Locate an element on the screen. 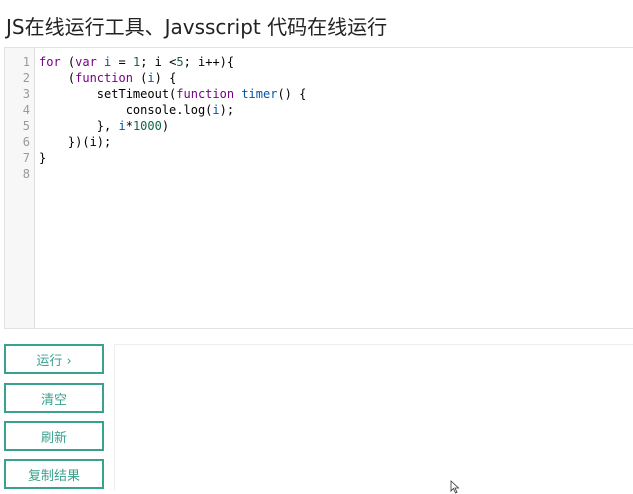 This screenshot has height=494, width=633. mouse-pointer-icon is located at coordinates (455, 487).